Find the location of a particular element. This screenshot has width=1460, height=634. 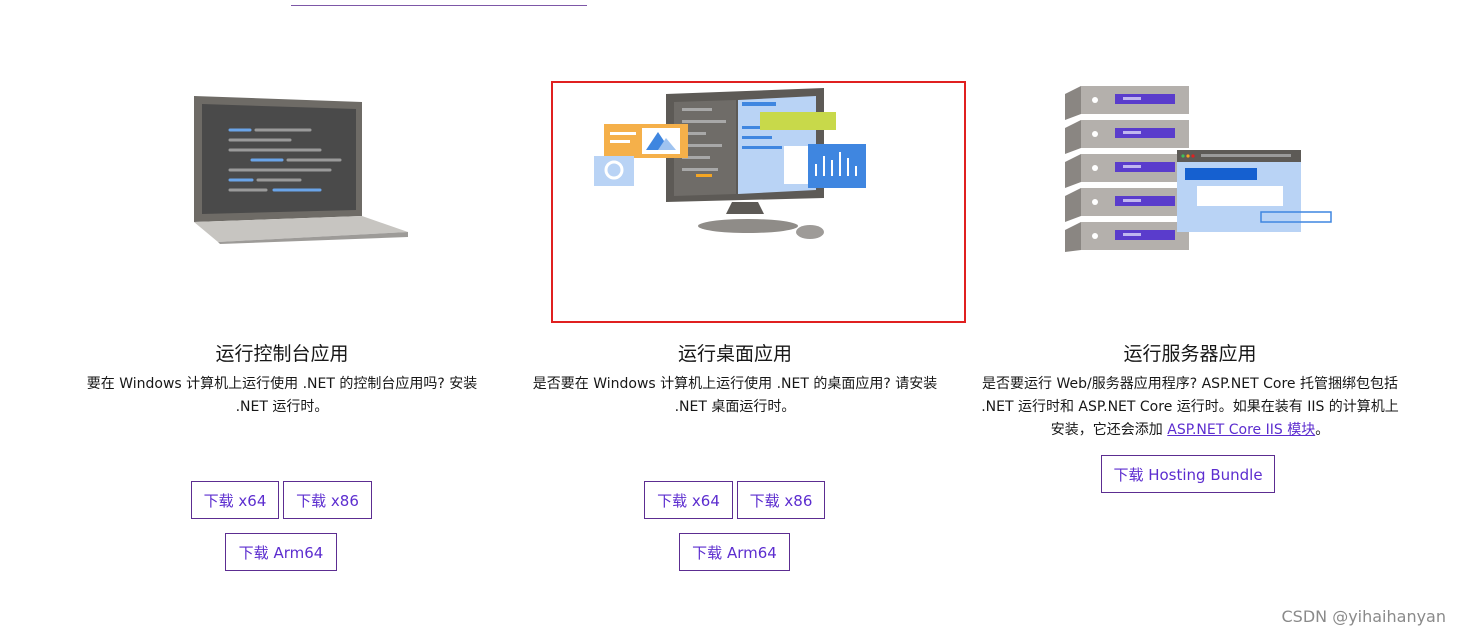

selection-highlight-box is located at coordinates (758, 202).